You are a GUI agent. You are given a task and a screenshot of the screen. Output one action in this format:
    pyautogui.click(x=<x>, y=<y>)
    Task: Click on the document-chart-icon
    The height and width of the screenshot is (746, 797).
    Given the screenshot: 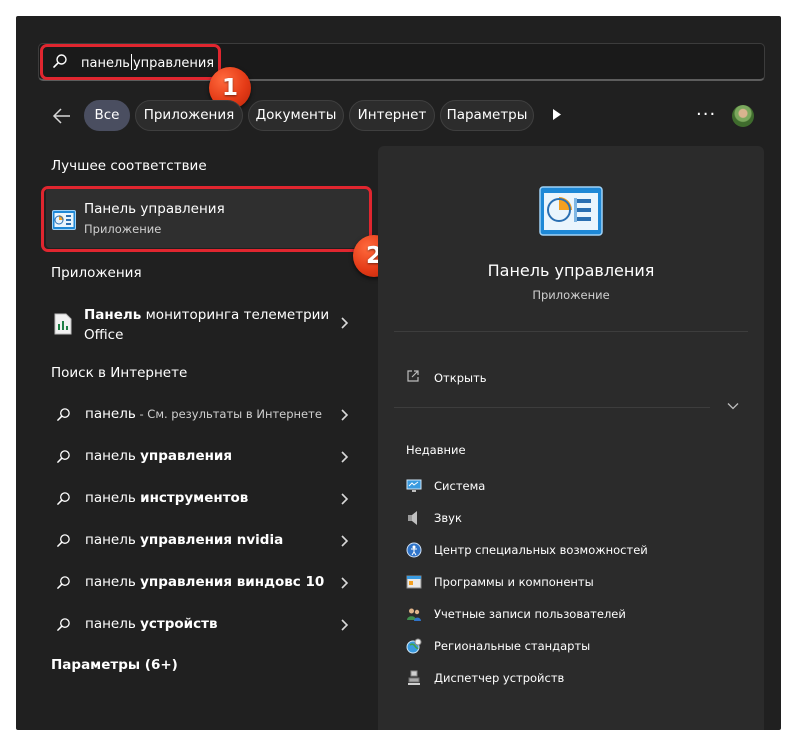 What is the action you would take?
    pyautogui.click(x=63, y=324)
    